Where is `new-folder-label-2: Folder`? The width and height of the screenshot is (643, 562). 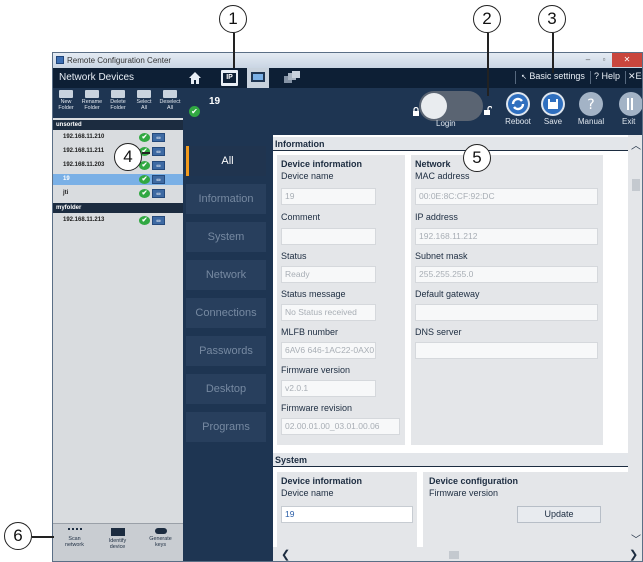
new-folder-label-2: Folder is located at coordinates (66, 108).